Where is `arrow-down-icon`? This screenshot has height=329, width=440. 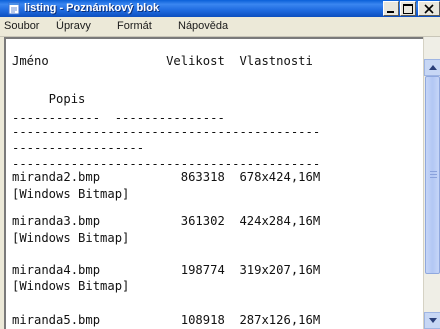 arrow-down-icon is located at coordinates (433, 320).